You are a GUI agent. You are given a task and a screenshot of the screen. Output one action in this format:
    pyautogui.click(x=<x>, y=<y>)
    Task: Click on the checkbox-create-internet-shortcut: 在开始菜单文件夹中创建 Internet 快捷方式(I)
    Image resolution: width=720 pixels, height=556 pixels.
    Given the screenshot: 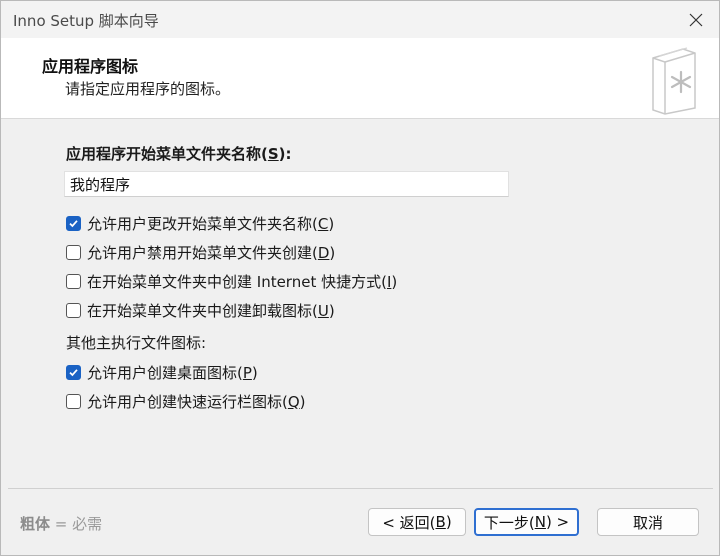 What is the action you would take?
    pyautogui.click(x=231, y=281)
    